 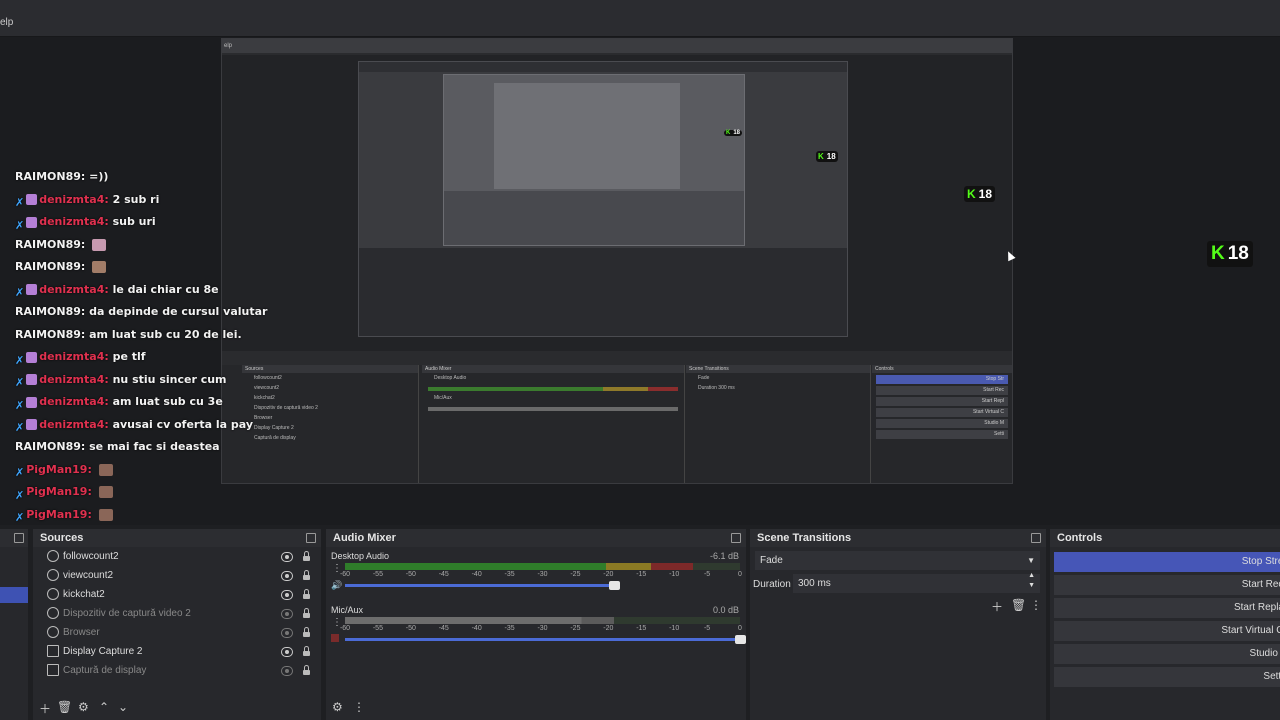 I want to click on mixer-menu-icon: ⋮, so click(x=359, y=707).